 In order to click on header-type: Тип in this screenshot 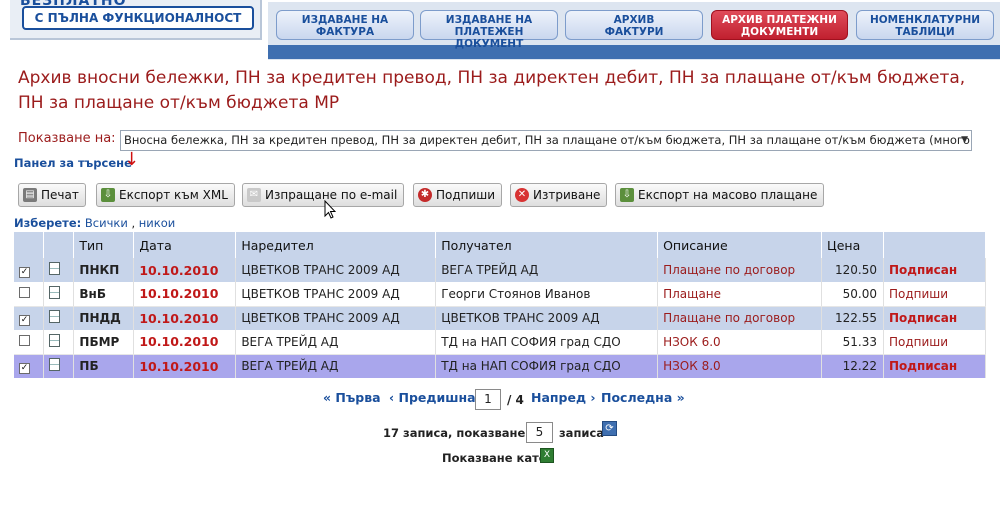, I will do `click(104, 245)`.